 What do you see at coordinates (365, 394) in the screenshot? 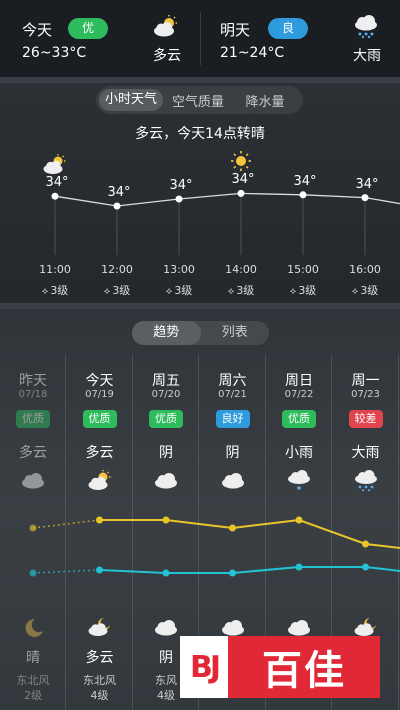
I see `day-date: 07/23` at bounding box center [365, 394].